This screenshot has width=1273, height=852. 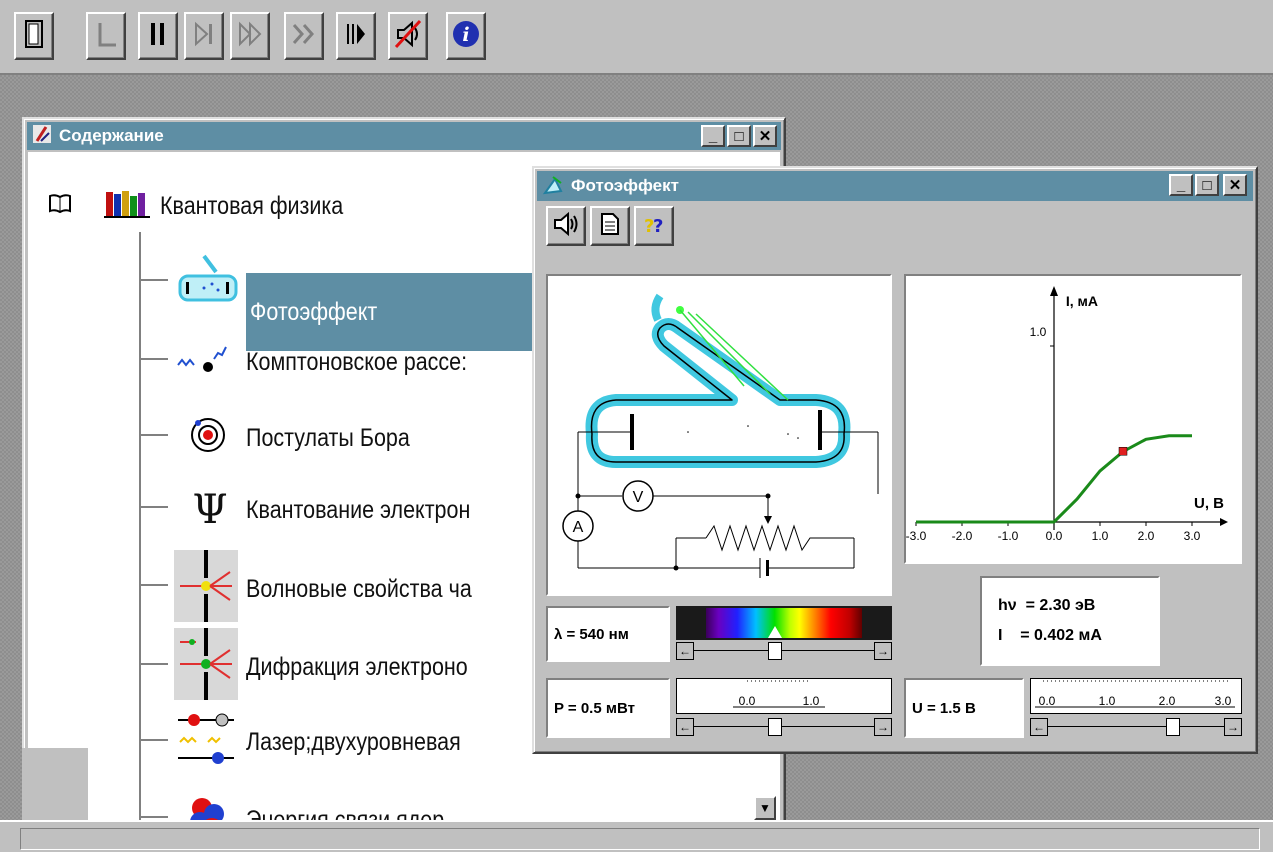 What do you see at coordinates (747, 701) in the screenshot?
I see `power-scale-min: 0.0` at bounding box center [747, 701].